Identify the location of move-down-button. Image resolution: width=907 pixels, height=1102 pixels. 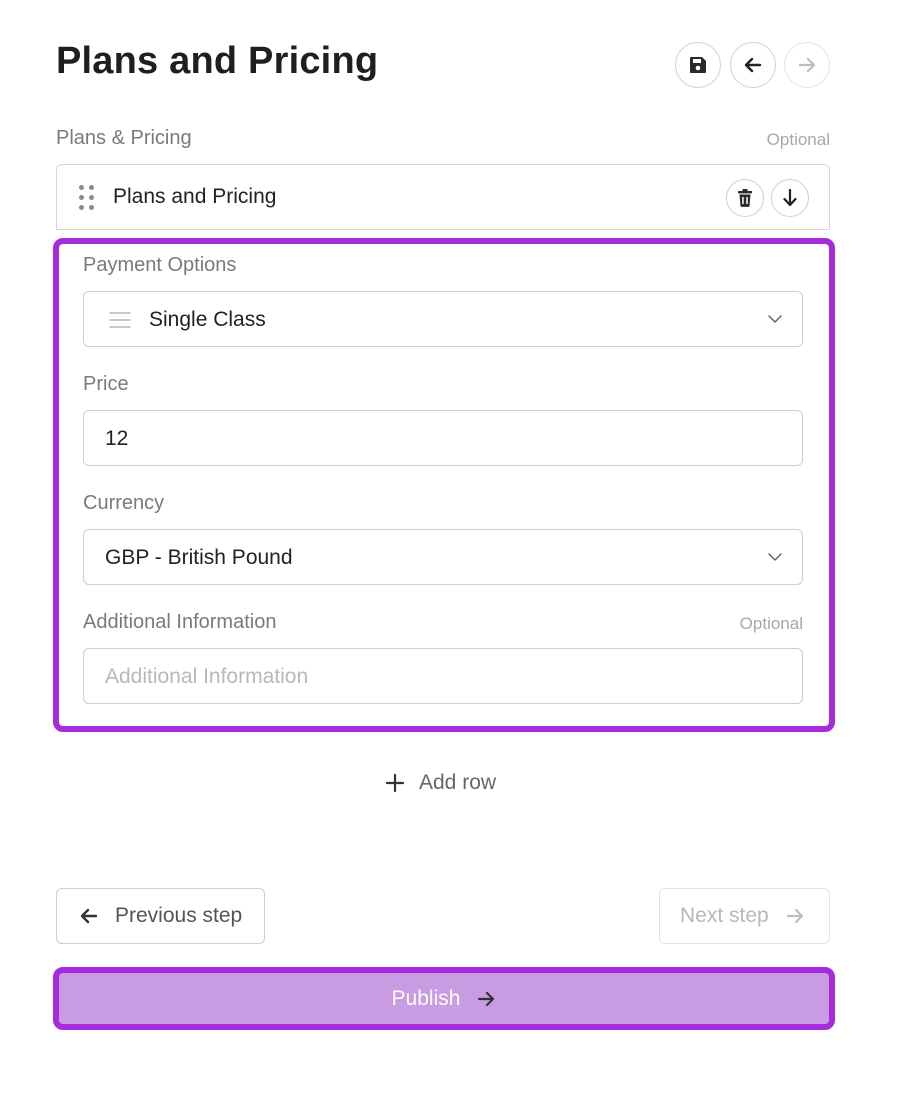
(790, 198).